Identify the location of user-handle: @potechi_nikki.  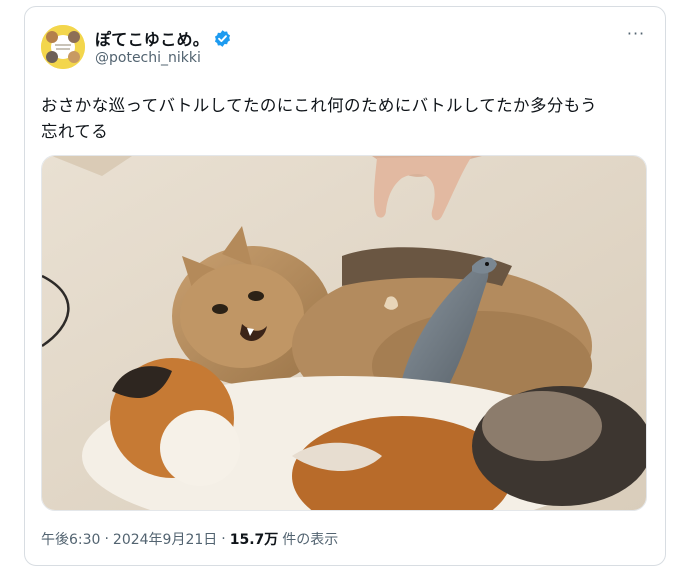
(163, 58).